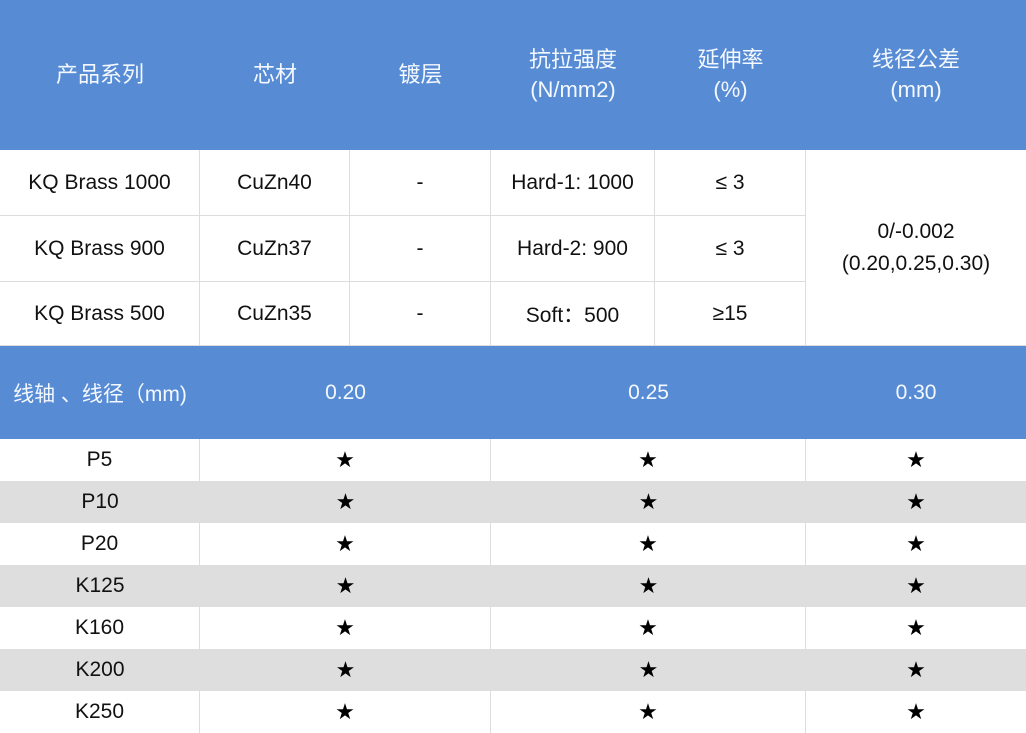 Image resolution: width=1026 pixels, height=733 pixels. I want to click on spool-row: K125 ★ ★ ★, so click(513, 586).